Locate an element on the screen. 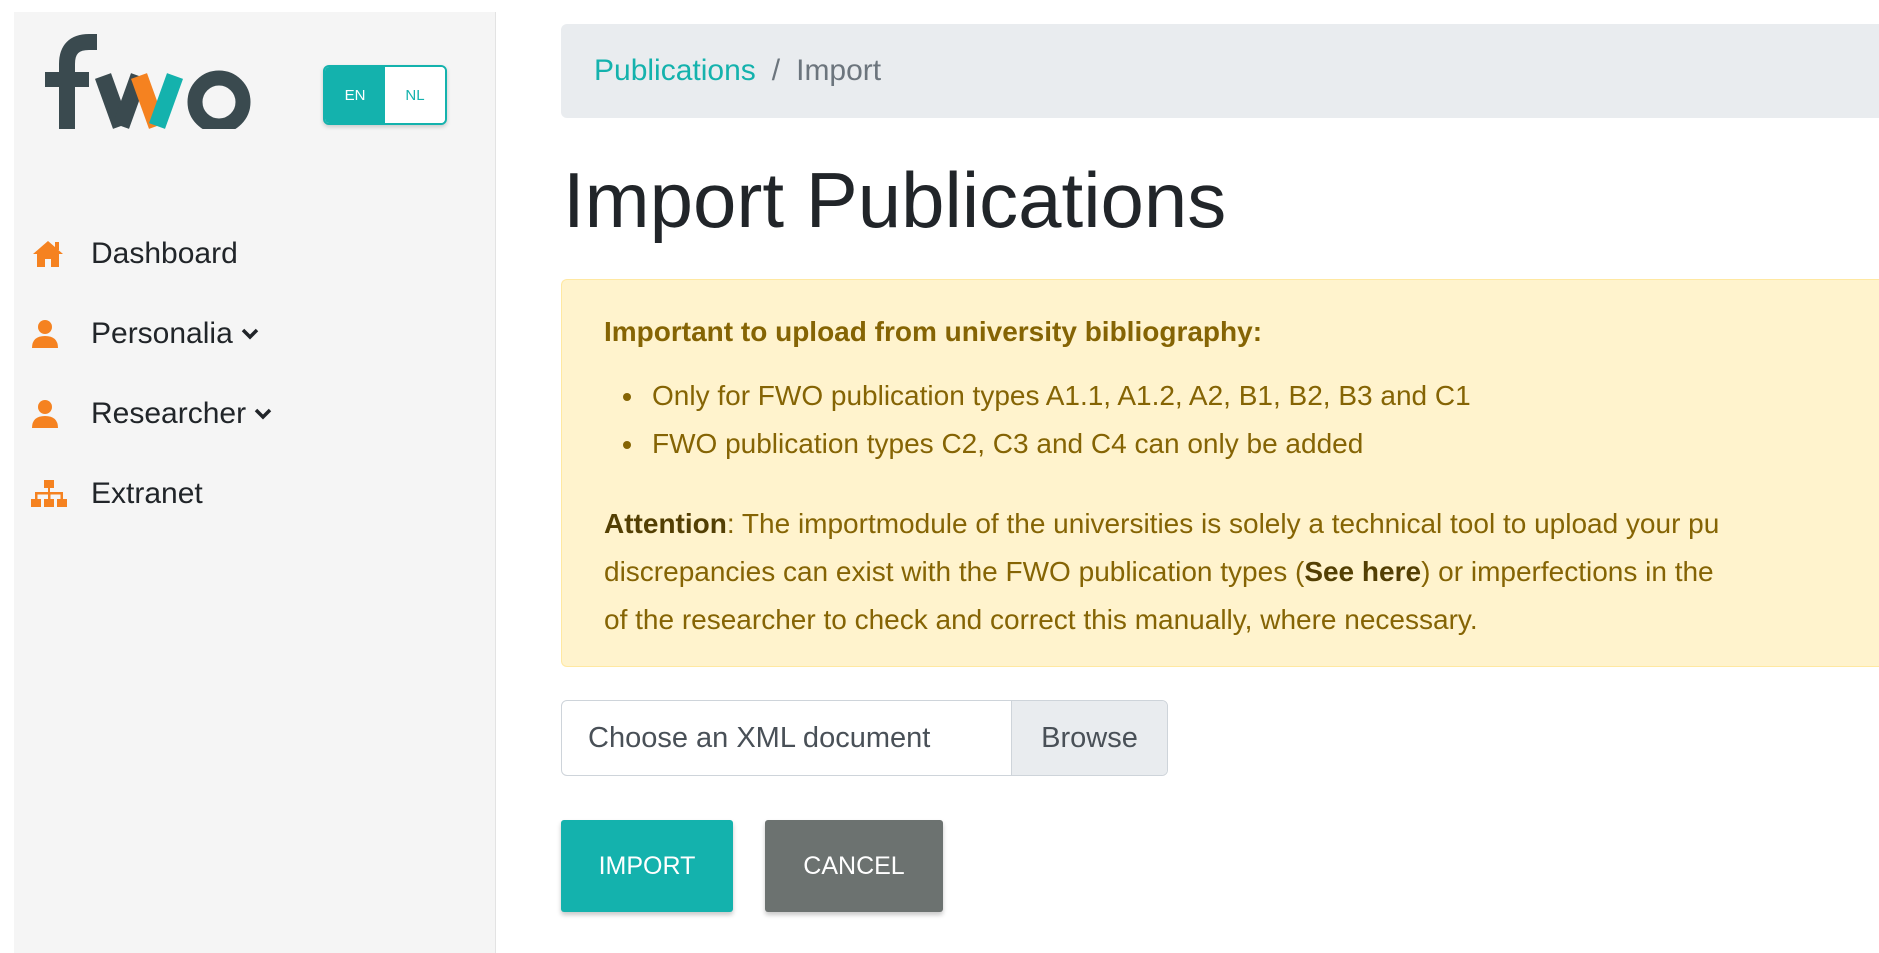 Image resolution: width=1879 pixels, height=953 pixels. fwo-logo is located at coordinates (151, 84).